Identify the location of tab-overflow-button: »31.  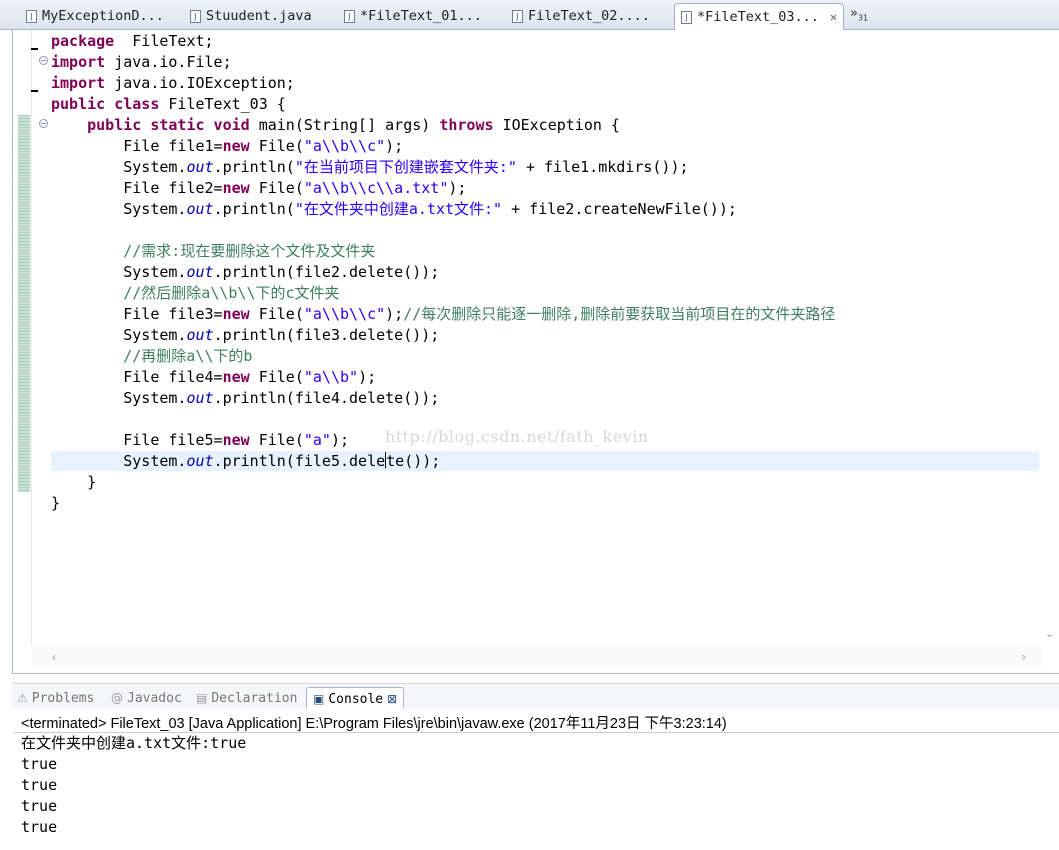
(859, 14).